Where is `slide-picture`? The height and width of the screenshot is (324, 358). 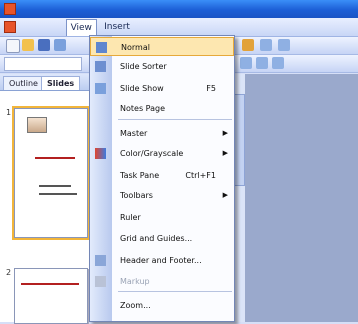
slide-picture is located at coordinates (37, 125).